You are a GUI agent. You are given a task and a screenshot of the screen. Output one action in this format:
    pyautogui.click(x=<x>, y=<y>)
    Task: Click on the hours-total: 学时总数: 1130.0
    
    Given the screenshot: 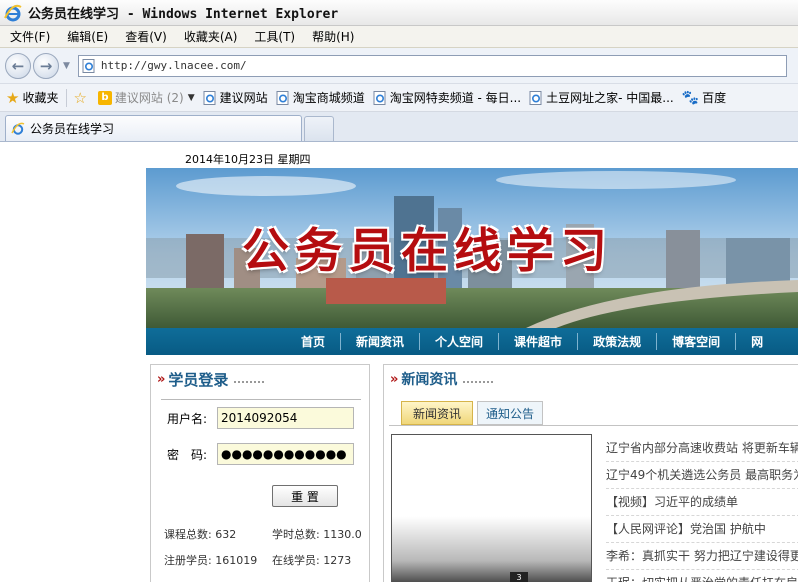 What is the action you would take?
    pyautogui.click(x=317, y=534)
    